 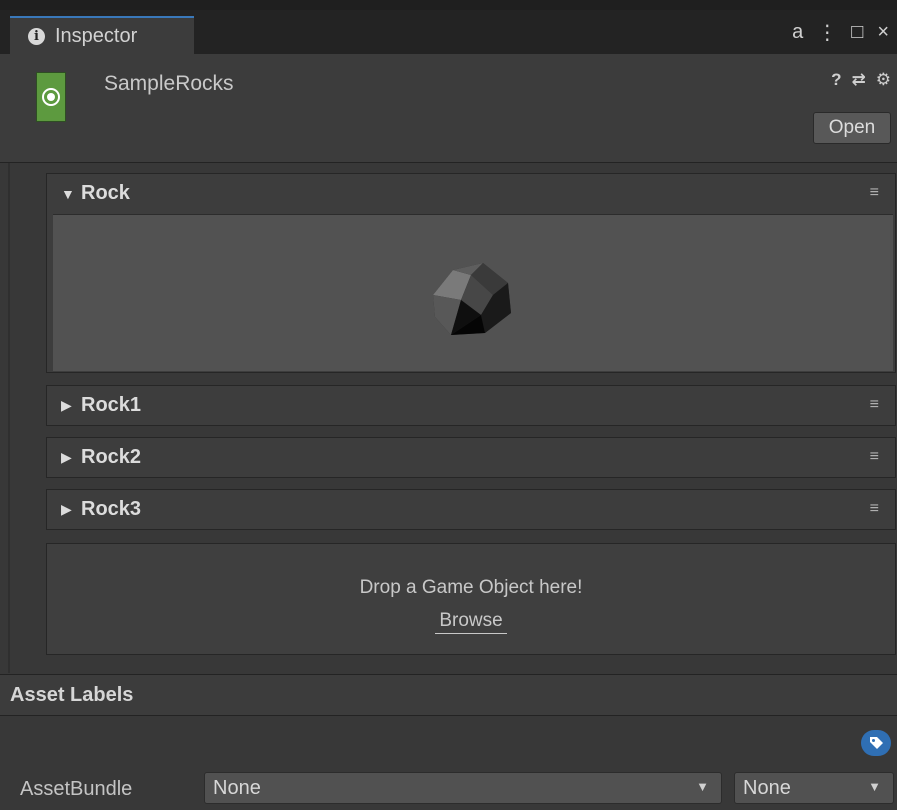 What do you see at coordinates (827, 32) in the screenshot?
I see `more-menu-icon: ⋮` at bounding box center [827, 32].